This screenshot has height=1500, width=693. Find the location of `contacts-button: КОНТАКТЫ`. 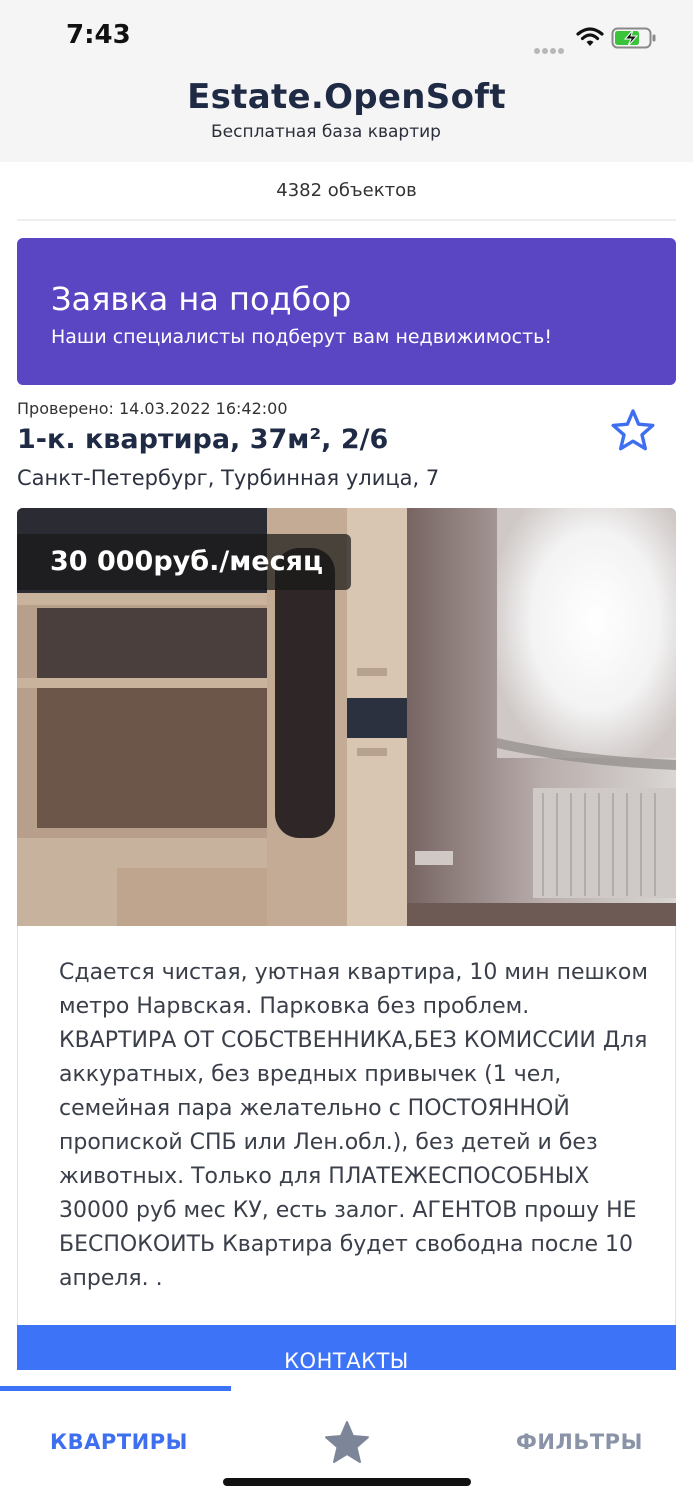

contacts-button: КОНТАКТЫ is located at coordinates (346, 1347).